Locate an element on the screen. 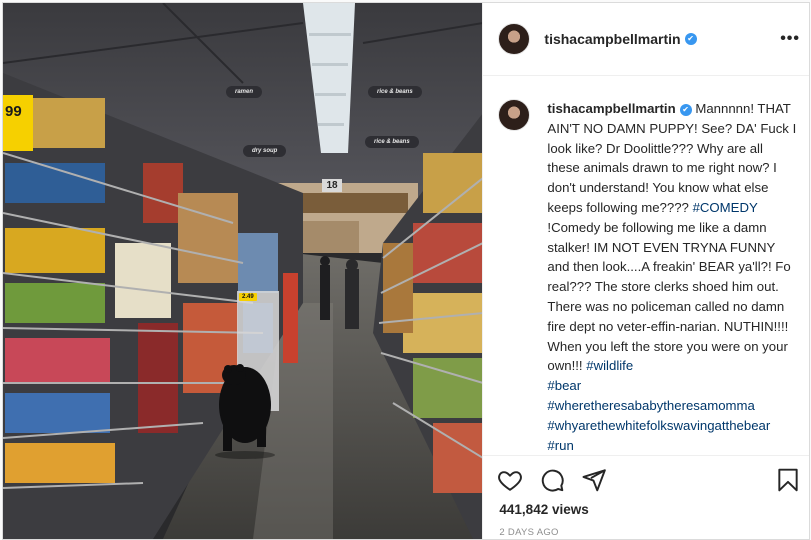 This screenshot has width=811, height=540. caption-verified-badge-icon: ✔ is located at coordinates (685, 110).